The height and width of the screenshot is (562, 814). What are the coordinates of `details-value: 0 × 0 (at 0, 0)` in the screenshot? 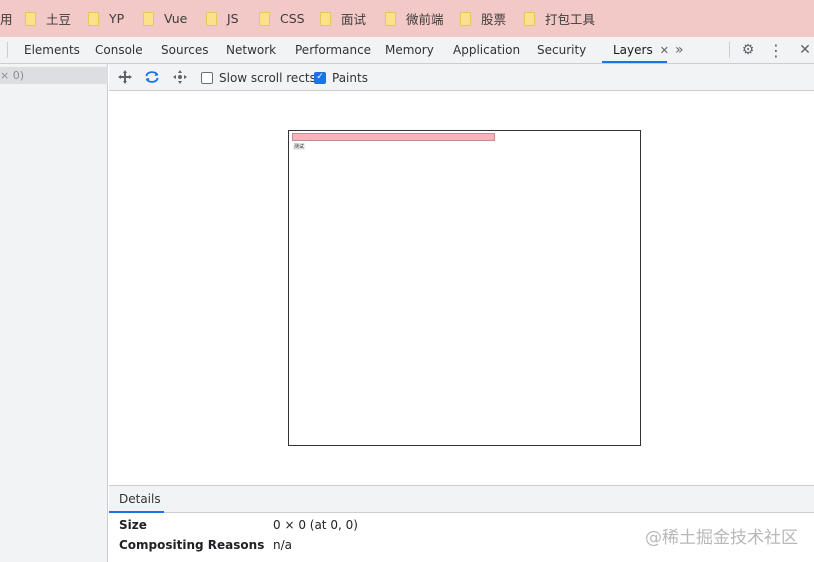 It's located at (315, 525).